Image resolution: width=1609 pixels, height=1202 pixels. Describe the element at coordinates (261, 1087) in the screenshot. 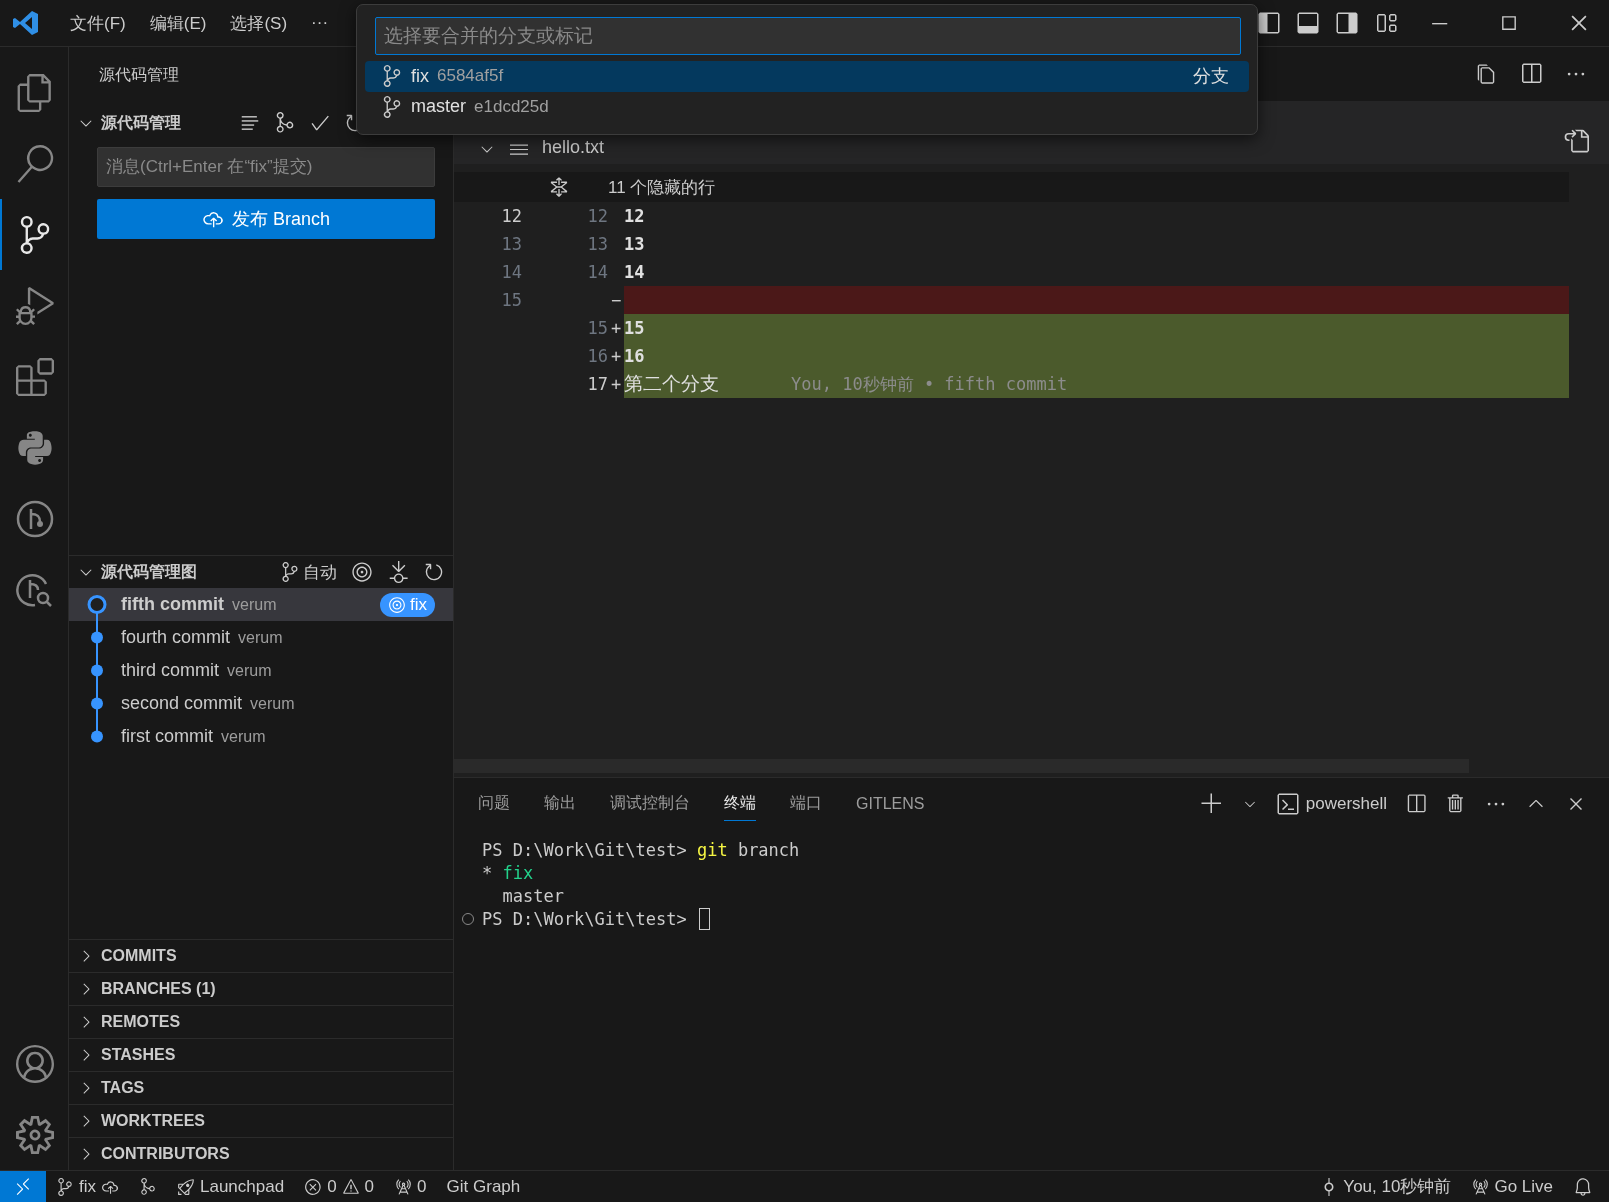

I see `collapsed-section: TAGS` at that location.